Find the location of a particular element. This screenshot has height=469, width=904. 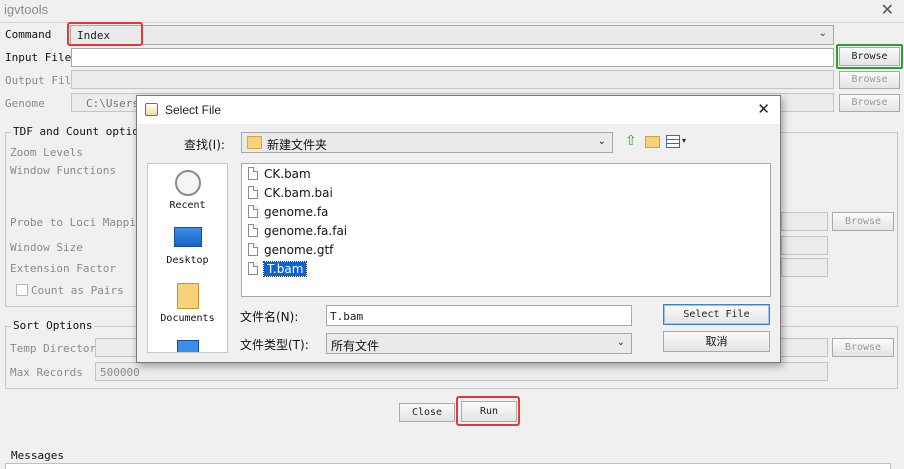

file-item: CK.bam.bai is located at coordinates (290, 192).